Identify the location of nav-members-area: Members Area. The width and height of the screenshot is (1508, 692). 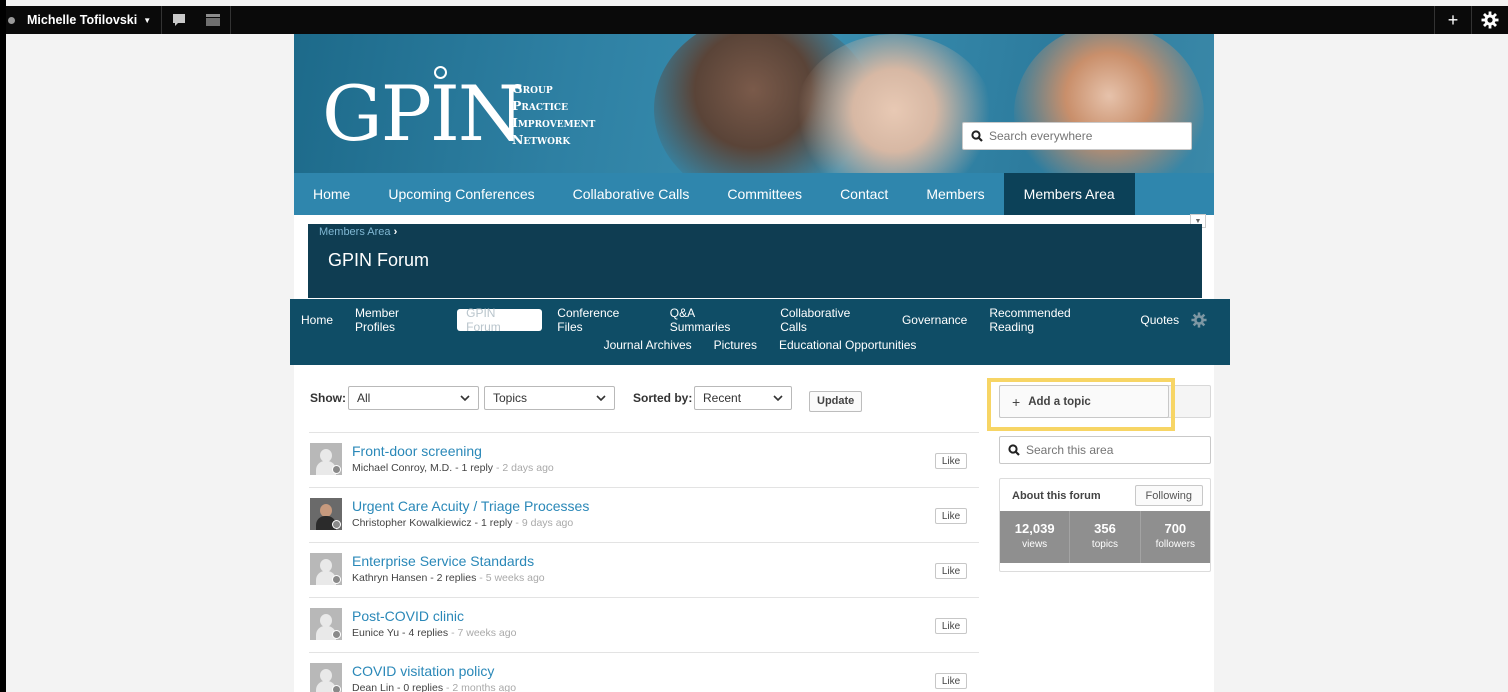
(1069, 194).